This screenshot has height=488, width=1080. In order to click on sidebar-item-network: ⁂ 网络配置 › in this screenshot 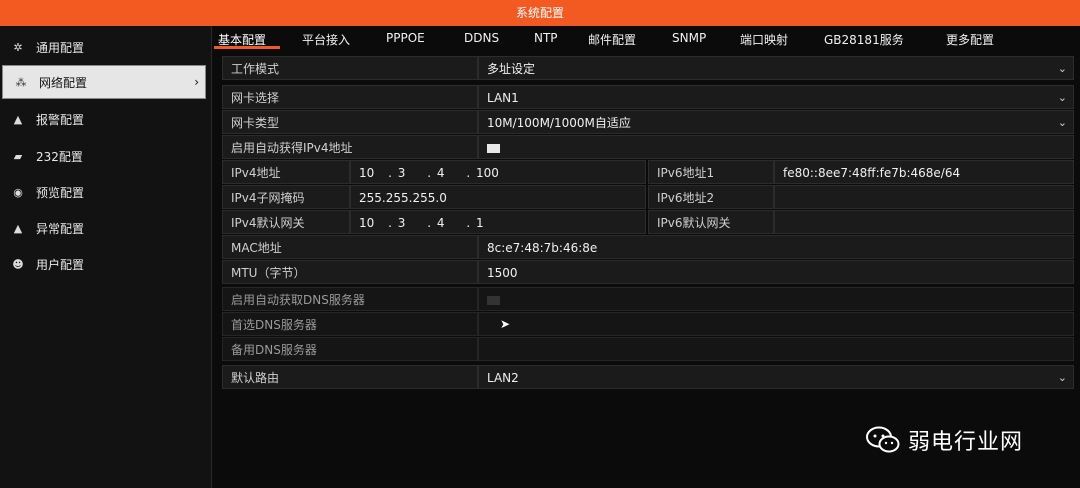, I will do `click(104, 82)`.